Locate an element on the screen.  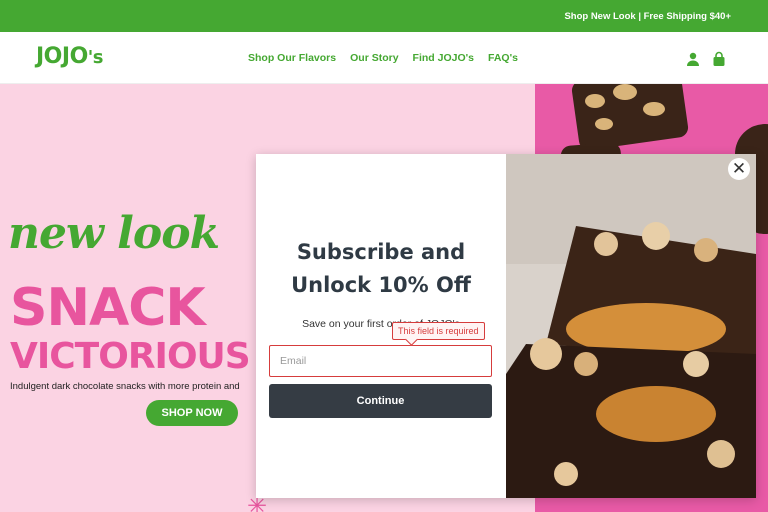
announcement-text: Shop New Look | Free Shipping $40+ is located at coordinates (647, 16).